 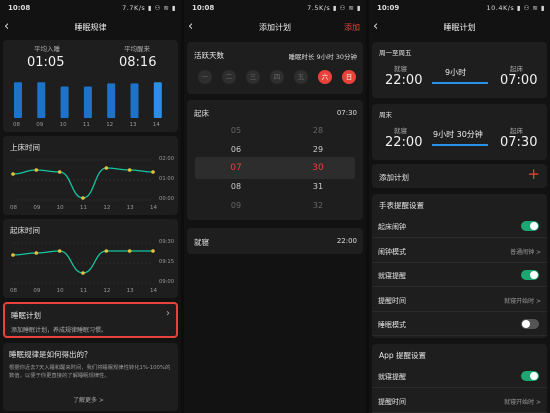 What do you see at coordinates (318, 168) in the screenshot?
I see `minute-option: 30` at bounding box center [318, 168].